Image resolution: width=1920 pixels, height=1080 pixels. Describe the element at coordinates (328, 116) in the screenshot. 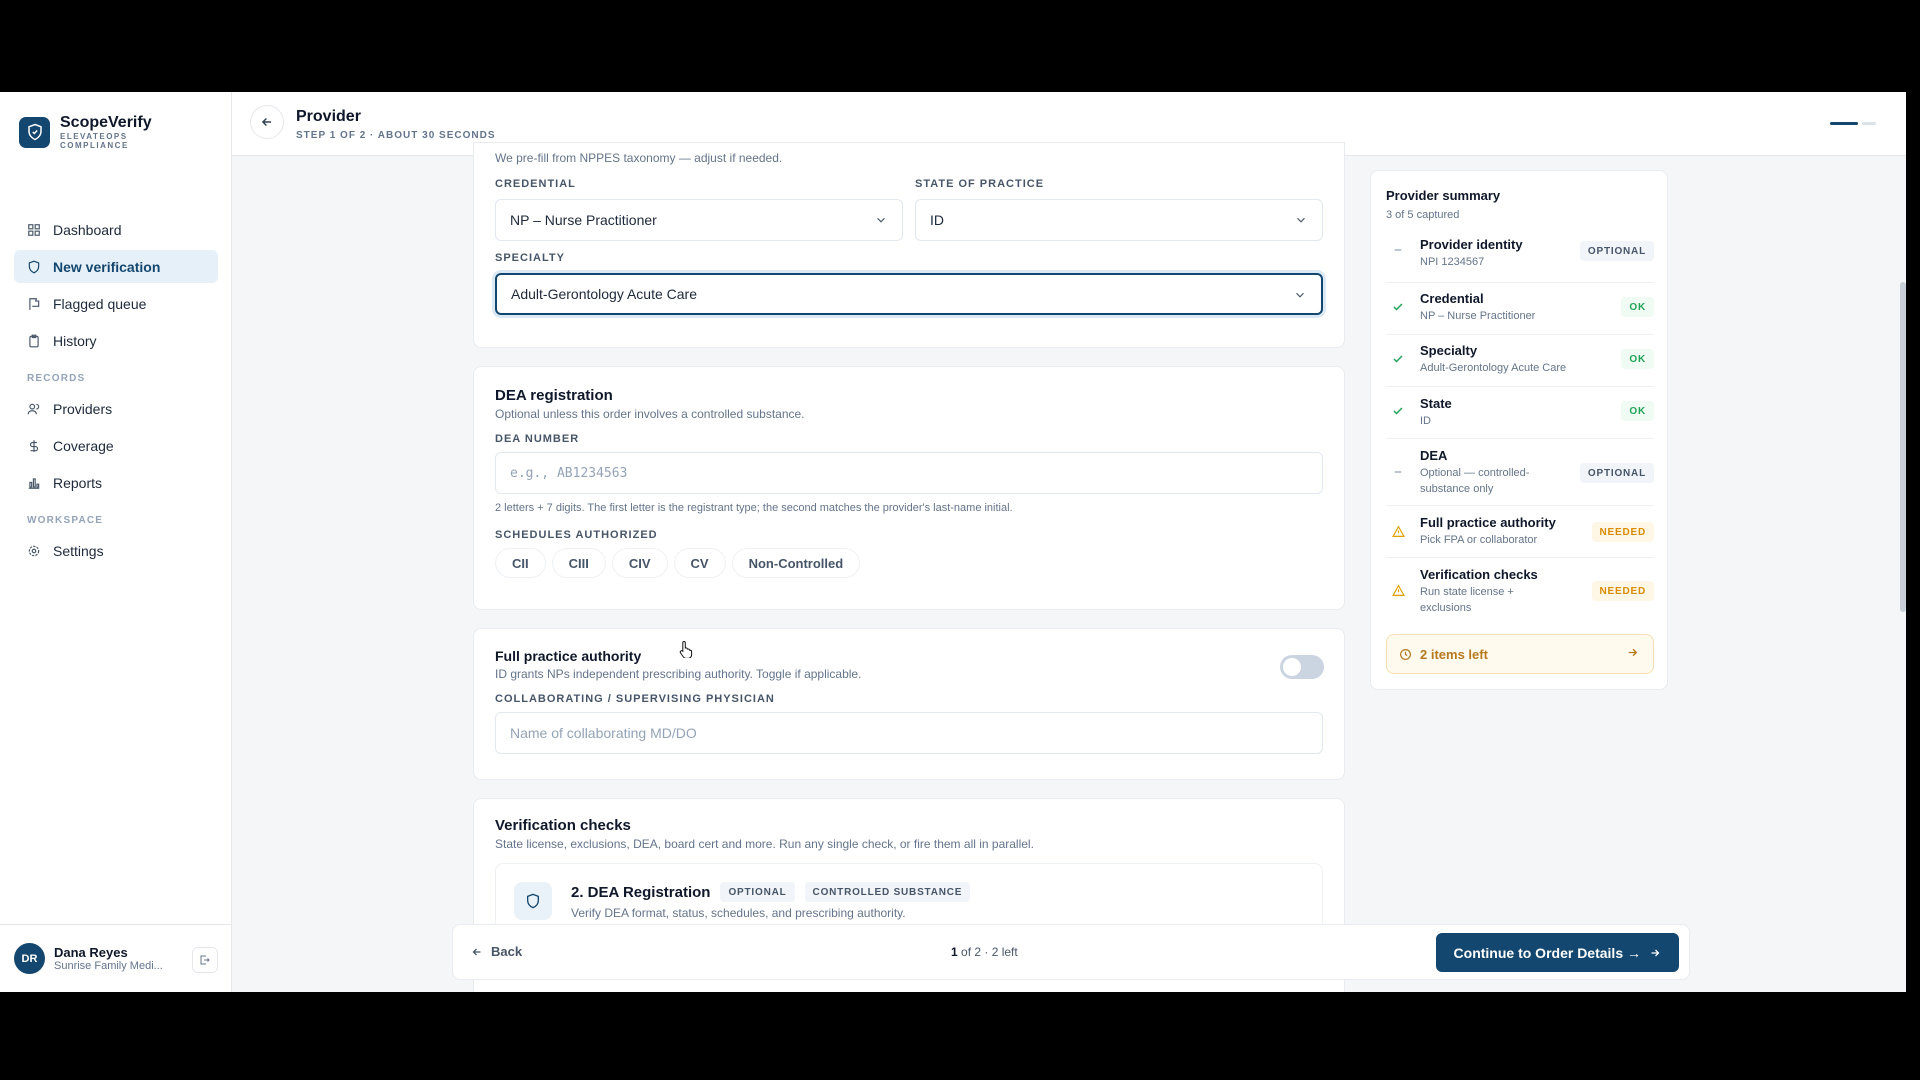

I see `page-title: Provider` at that location.